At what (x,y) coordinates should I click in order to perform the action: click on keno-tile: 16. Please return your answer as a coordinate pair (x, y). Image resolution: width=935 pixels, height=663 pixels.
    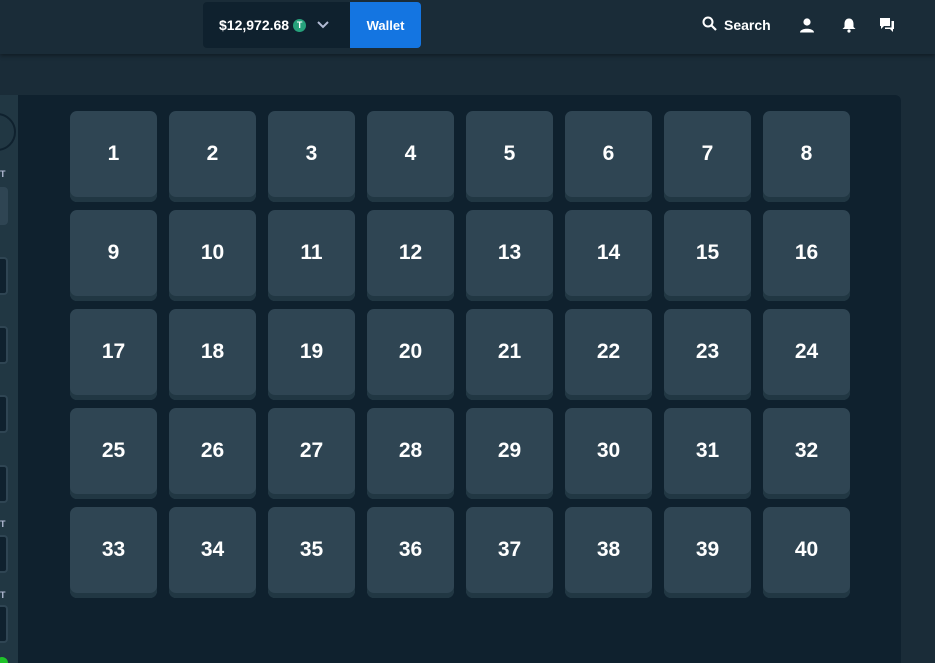
    Looking at the image, I should click on (806, 255).